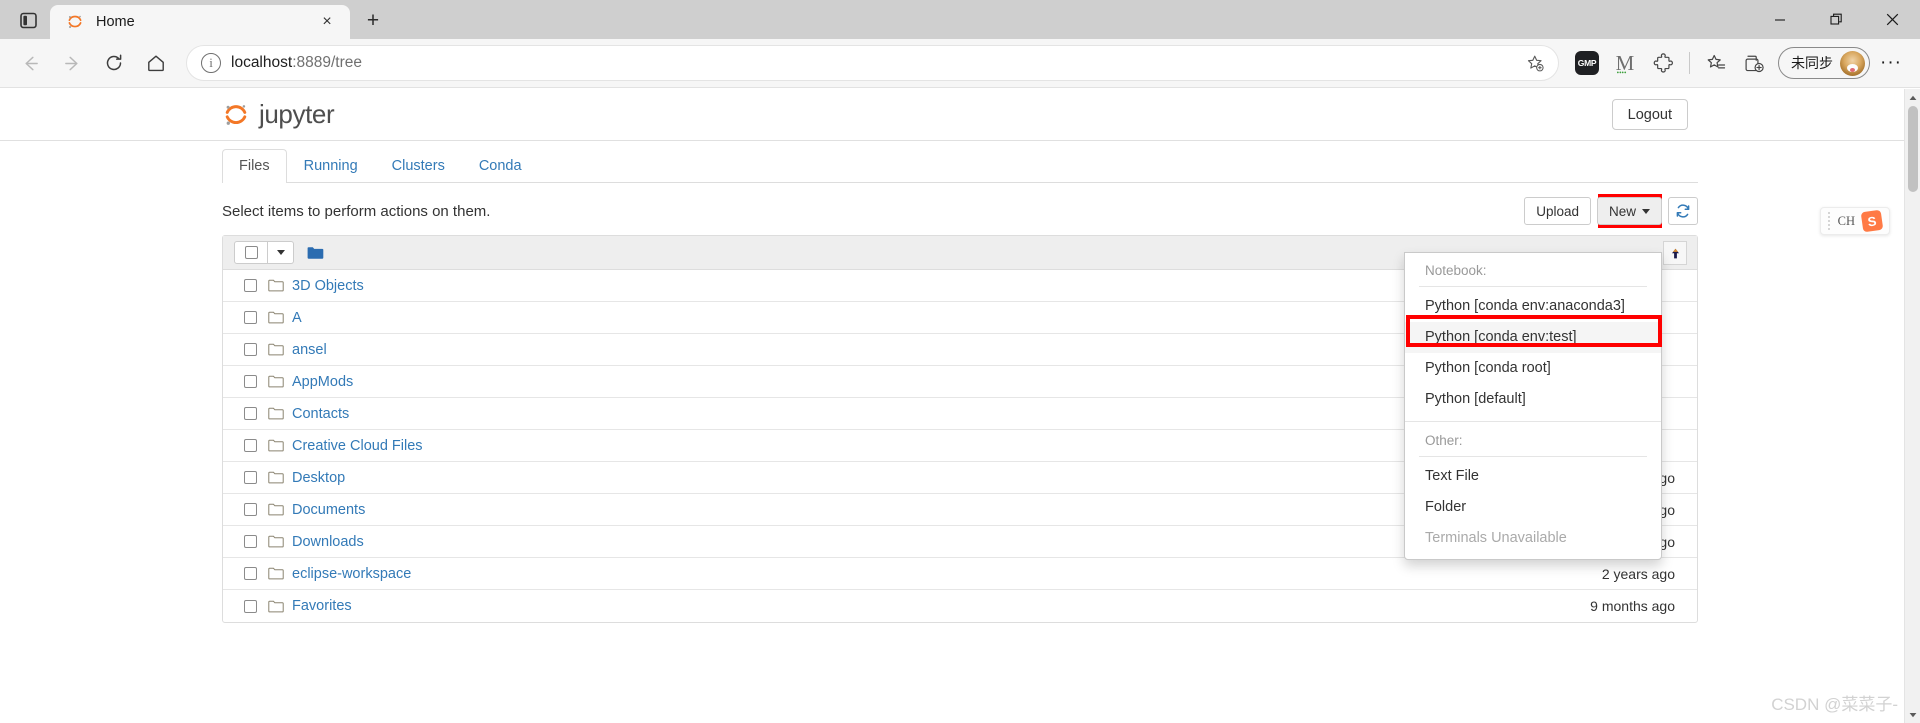  I want to click on browser-tab-home: Home ×, so click(200, 22).